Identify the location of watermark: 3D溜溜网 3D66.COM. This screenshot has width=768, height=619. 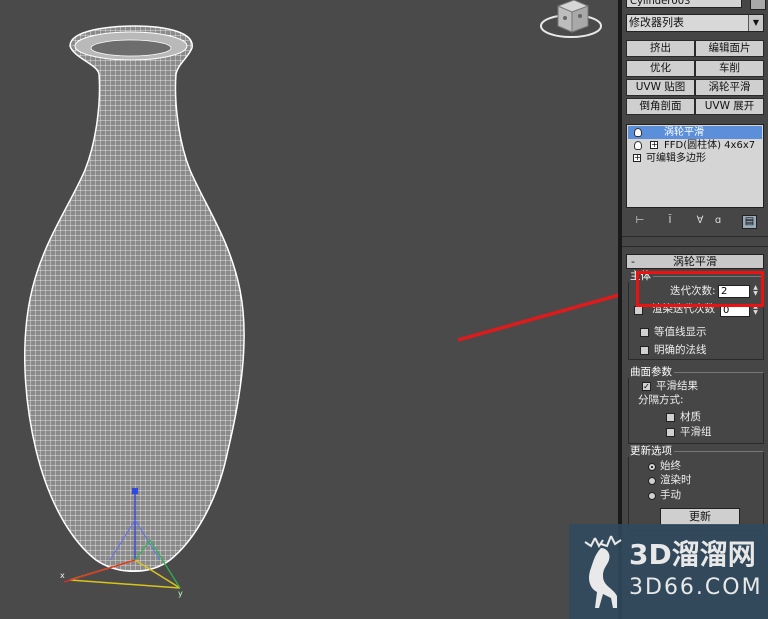
(668, 571).